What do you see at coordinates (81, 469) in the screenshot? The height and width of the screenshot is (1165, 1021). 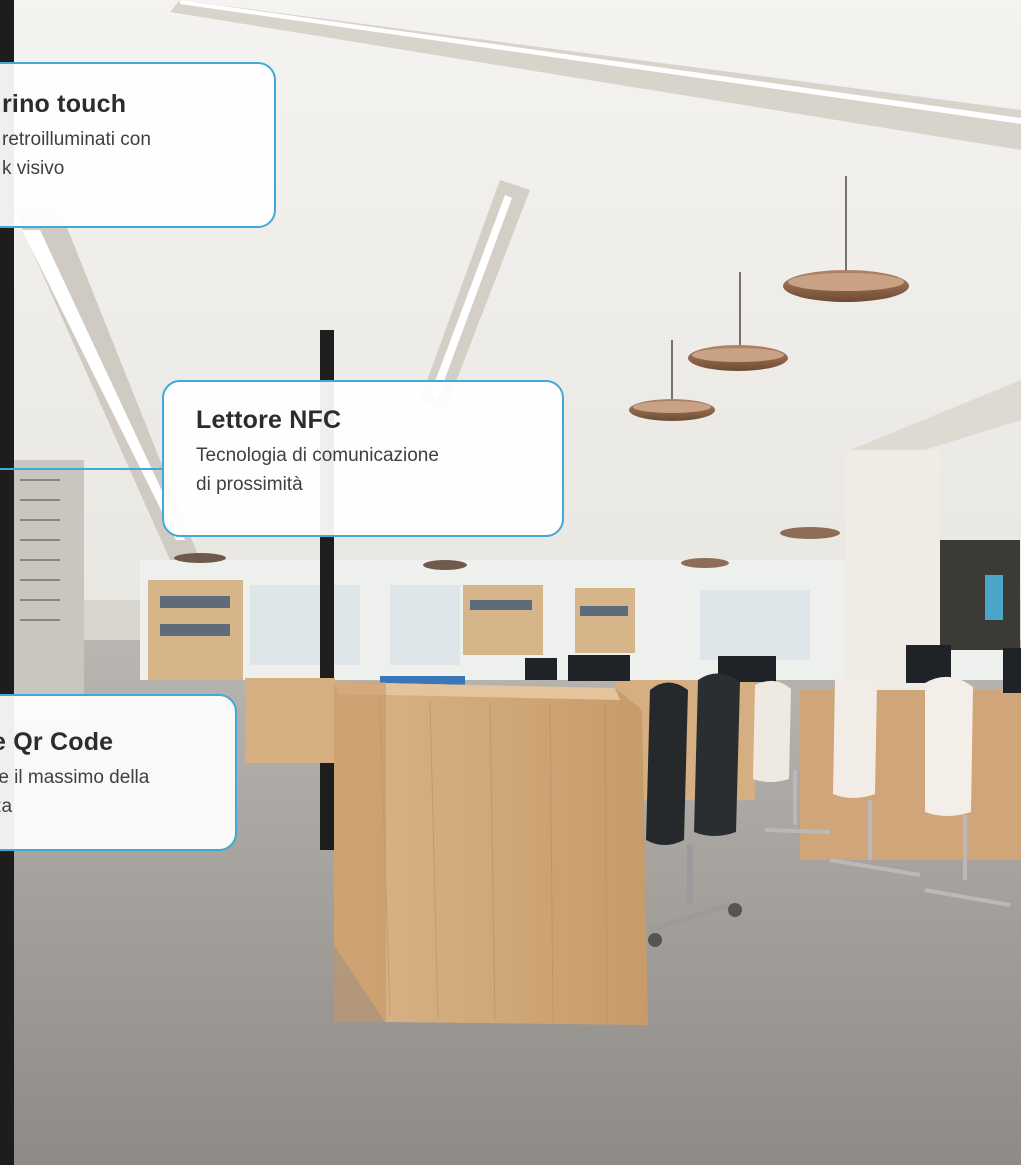 I see `callout-connector-line` at bounding box center [81, 469].